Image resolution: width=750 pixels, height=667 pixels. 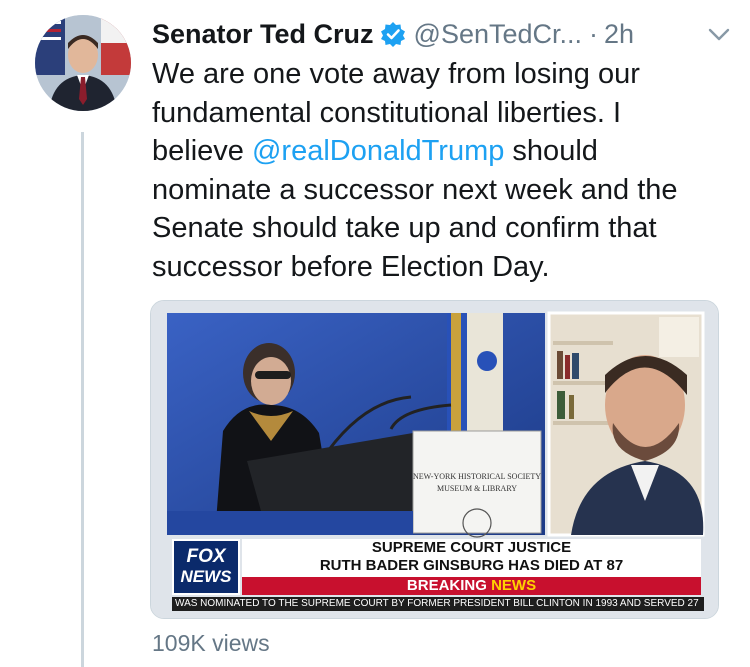 I want to click on tweet-text-line: fundamental constitutional liberties. I, so click(x=387, y=112).